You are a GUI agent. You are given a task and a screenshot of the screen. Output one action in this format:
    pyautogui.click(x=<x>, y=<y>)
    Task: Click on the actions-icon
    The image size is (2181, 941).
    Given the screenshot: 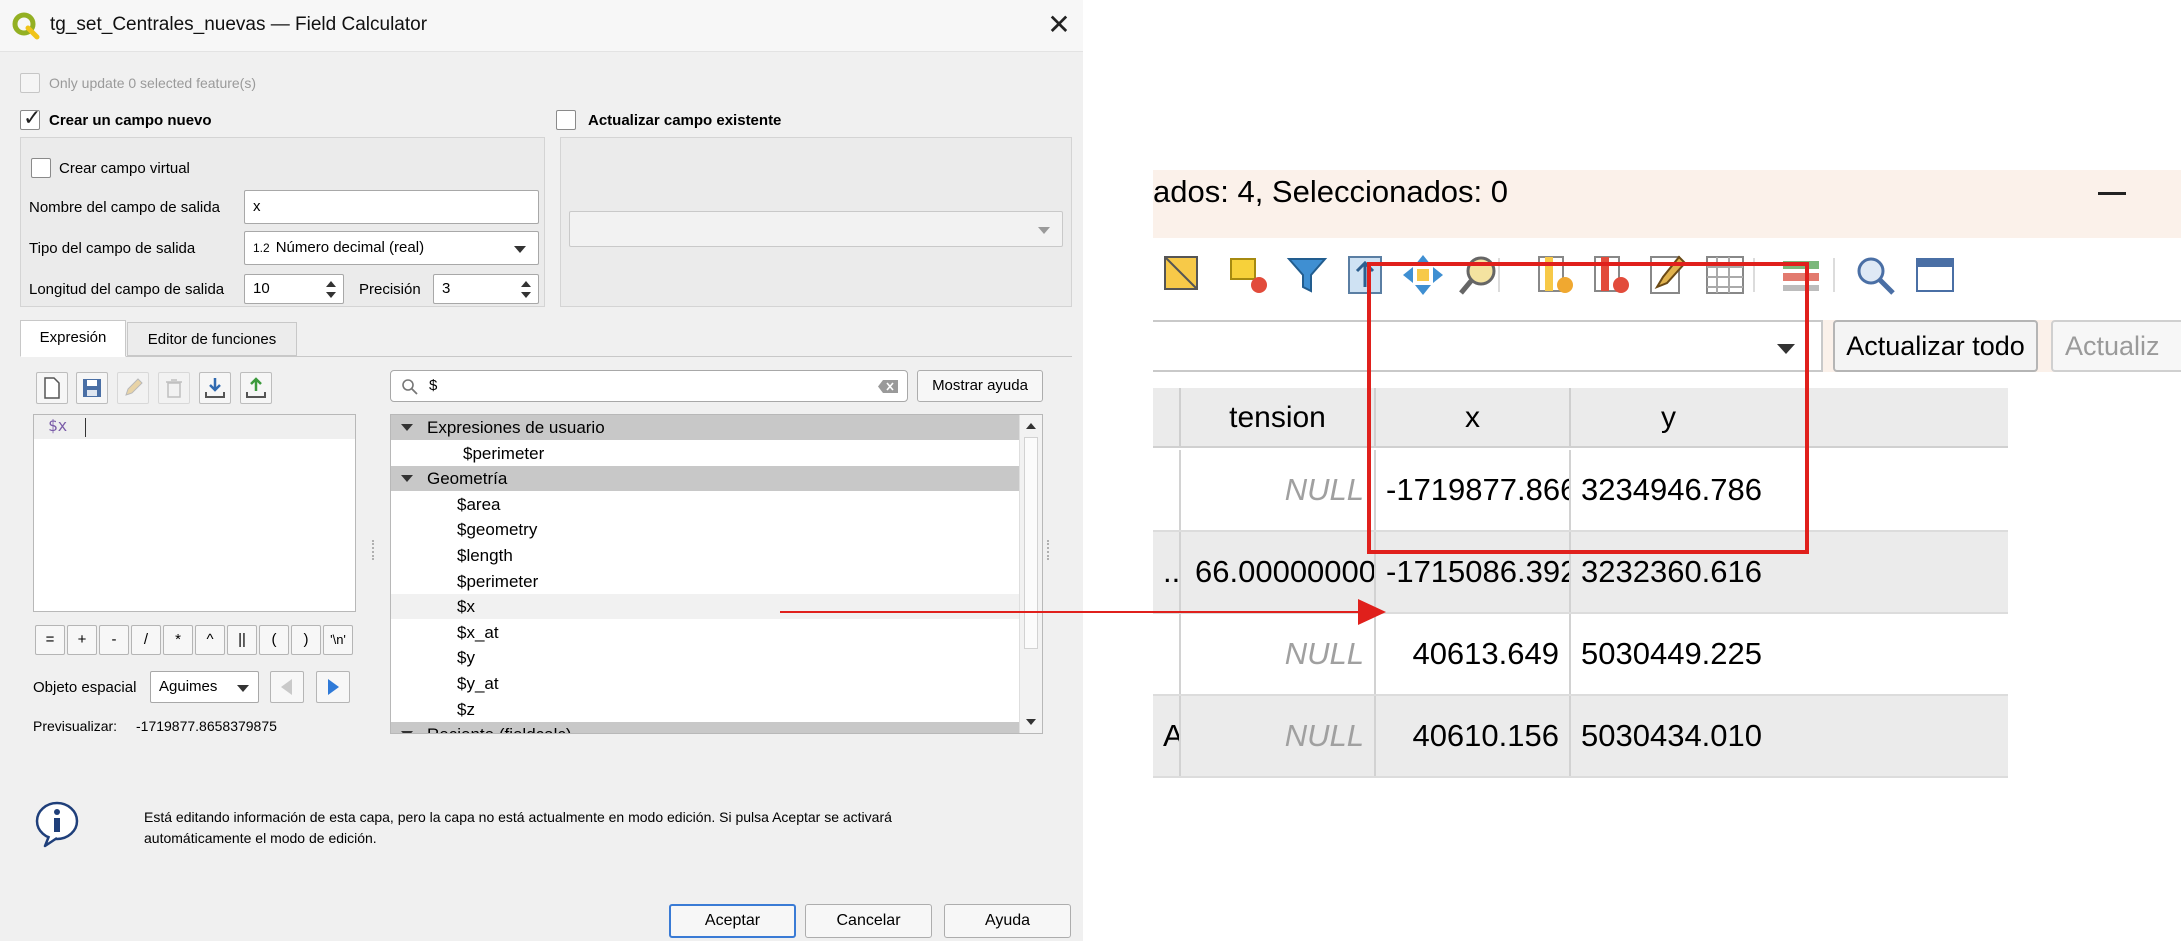 What is the action you would take?
    pyautogui.click(x=1875, y=275)
    